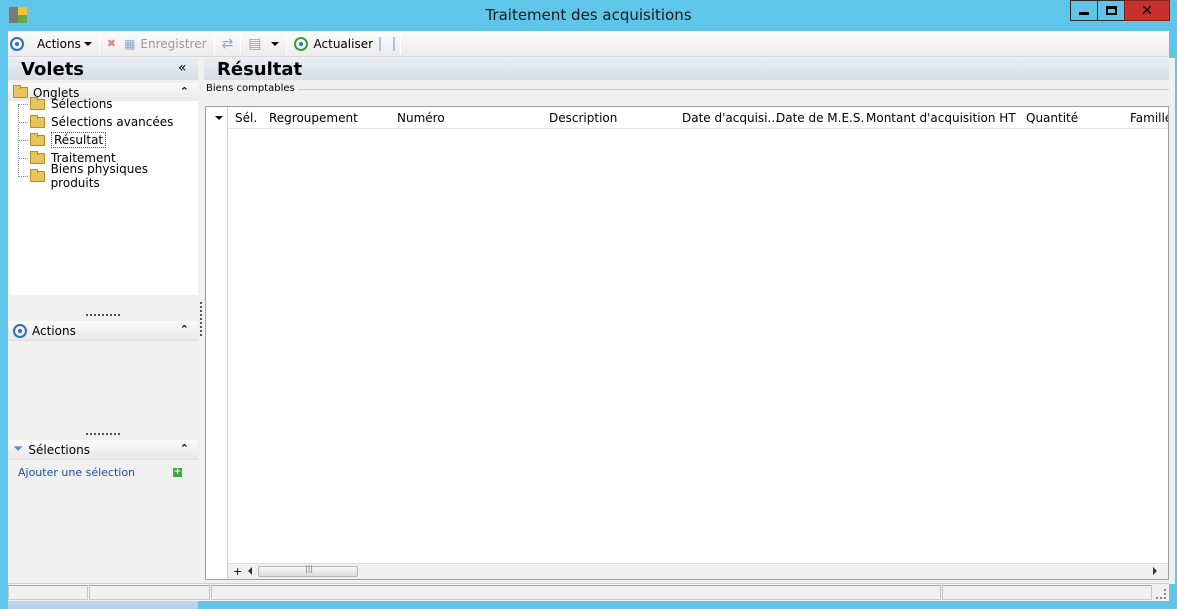 The height and width of the screenshot is (609, 1177). Describe the element at coordinates (1052, 118) in the screenshot. I see `column-header-quantity: Quantité` at that location.